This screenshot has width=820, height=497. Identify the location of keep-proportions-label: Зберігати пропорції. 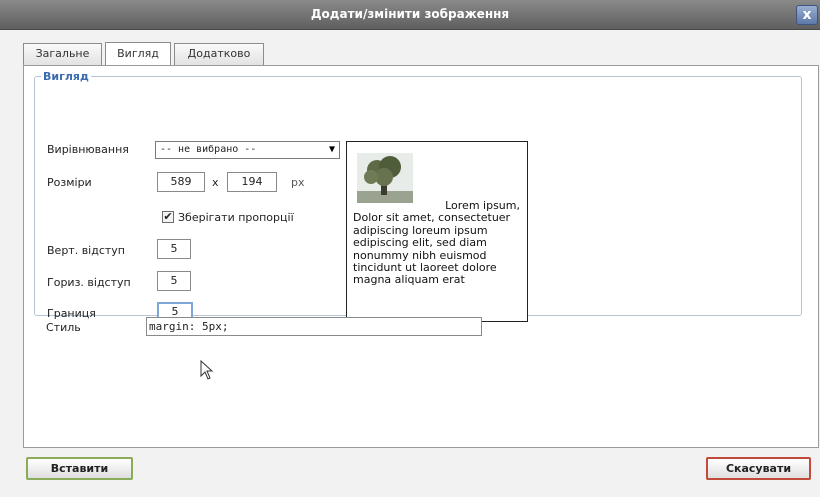
(236, 217).